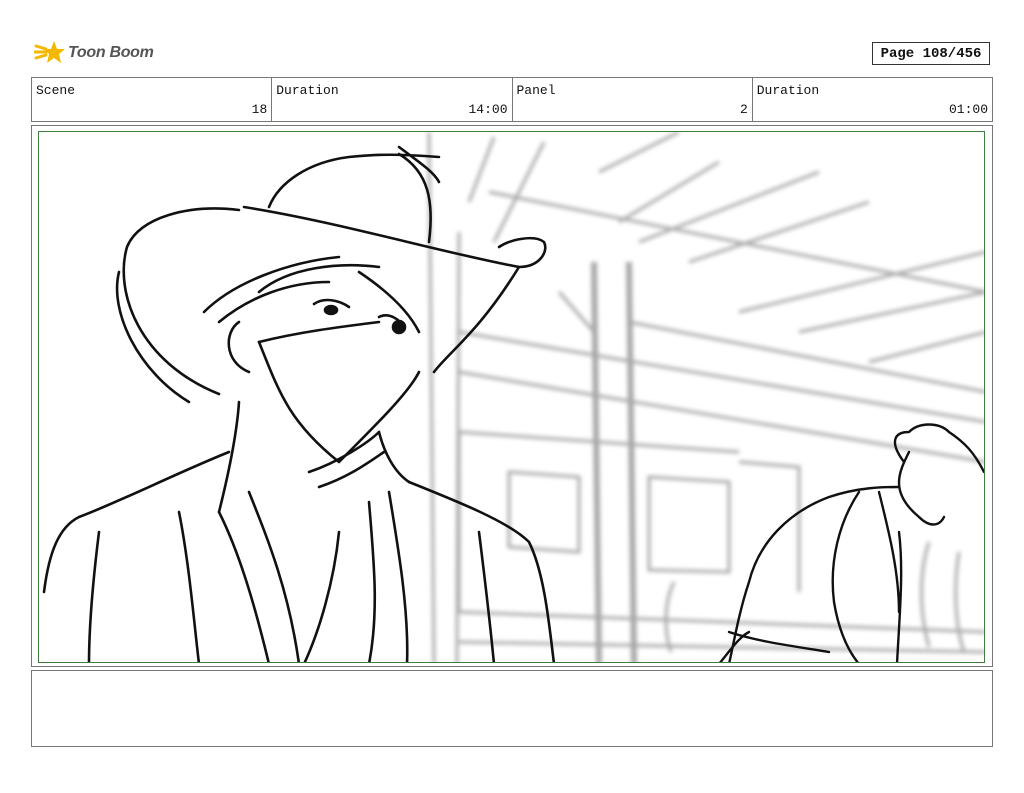  I want to click on panel-duration-value: 01:00, so click(968, 109).